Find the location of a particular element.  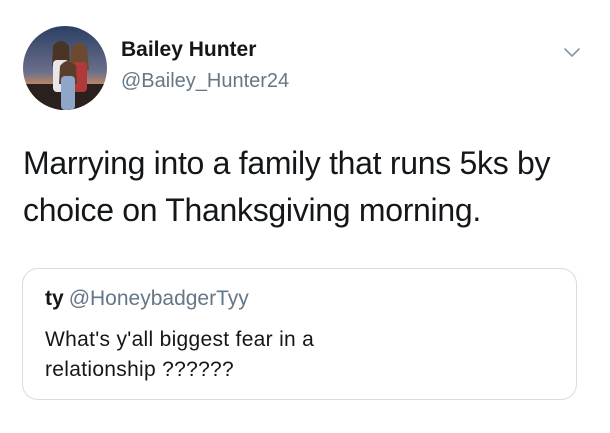

avatar is located at coordinates (65, 68).